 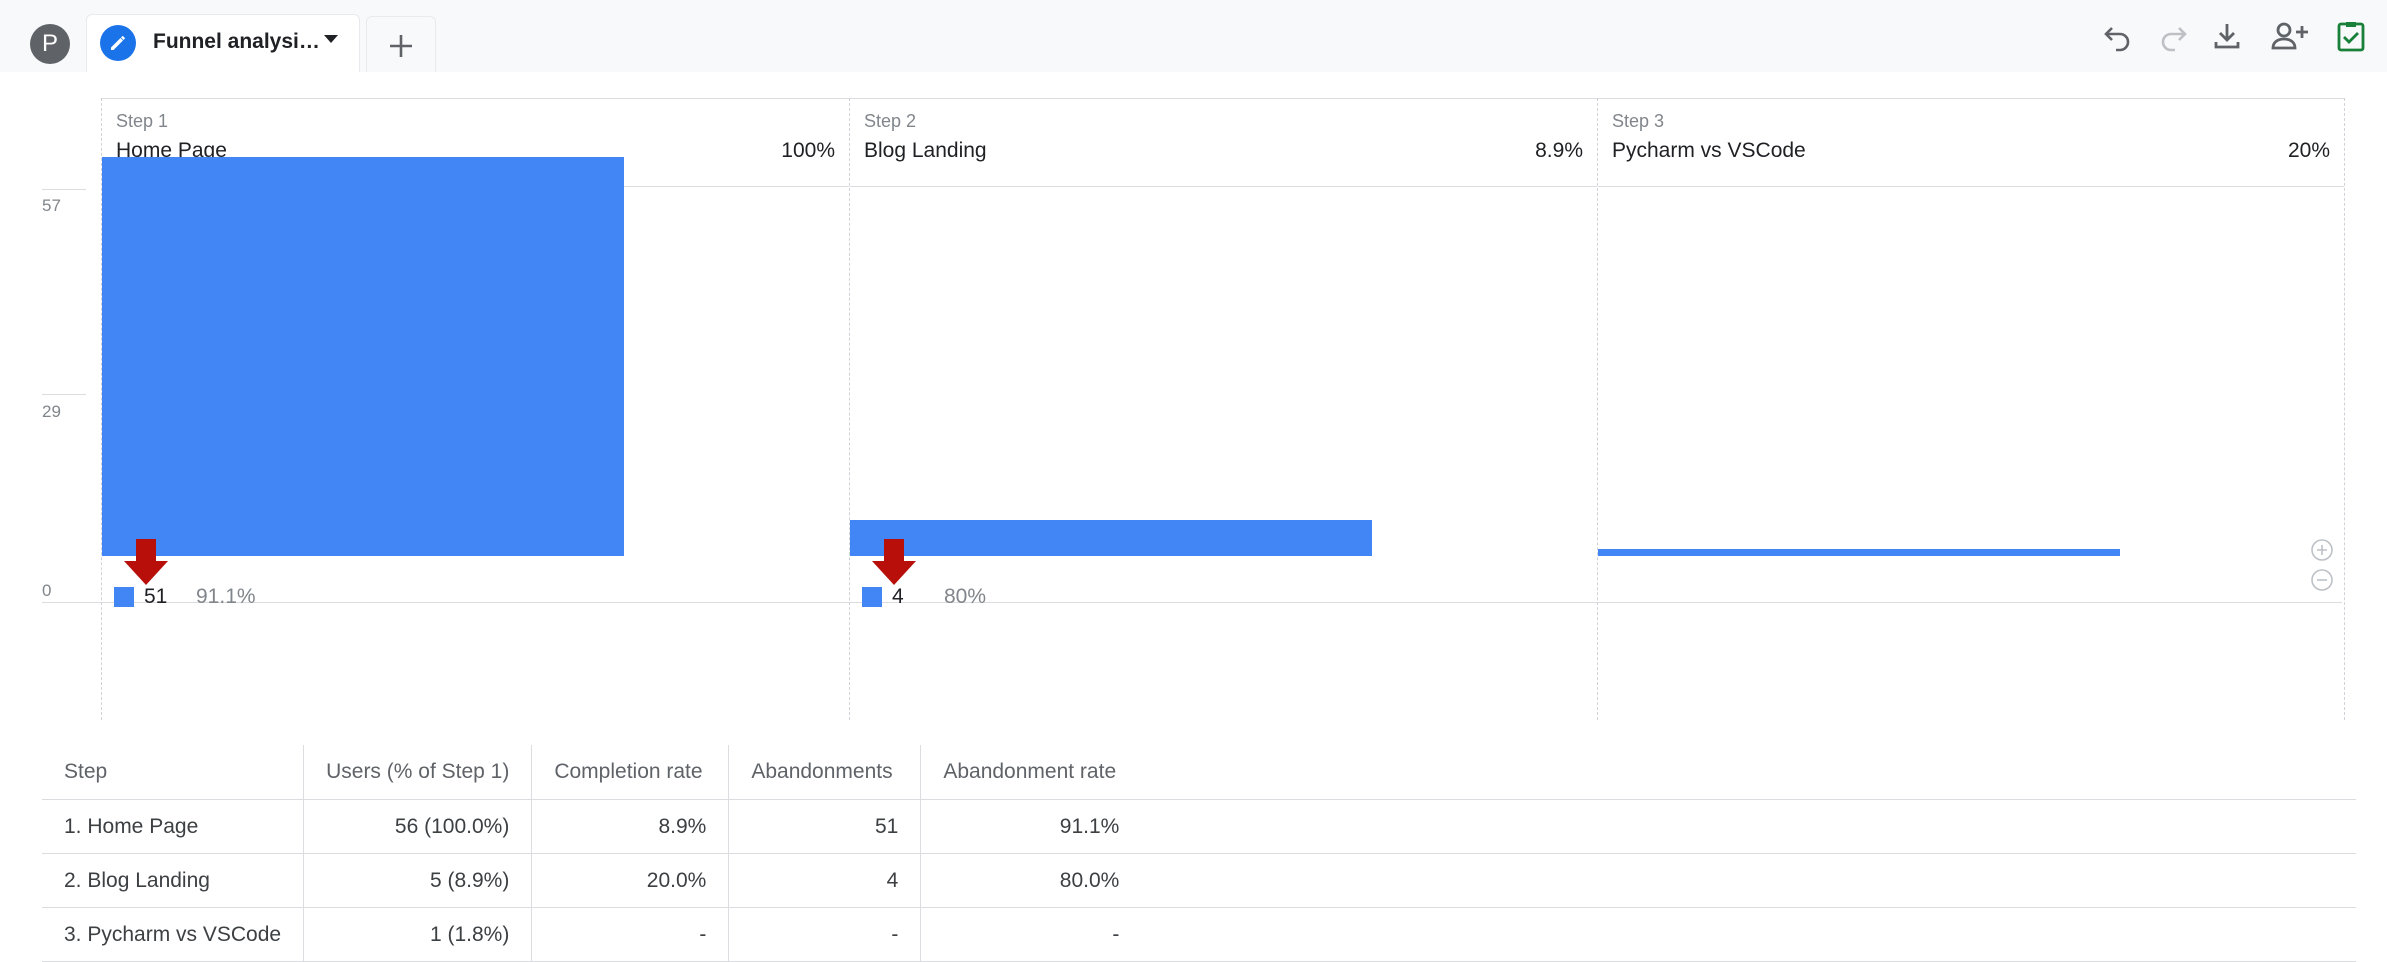 What do you see at coordinates (965, 596) in the screenshot?
I see `dropoff-rate: 80%` at bounding box center [965, 596].